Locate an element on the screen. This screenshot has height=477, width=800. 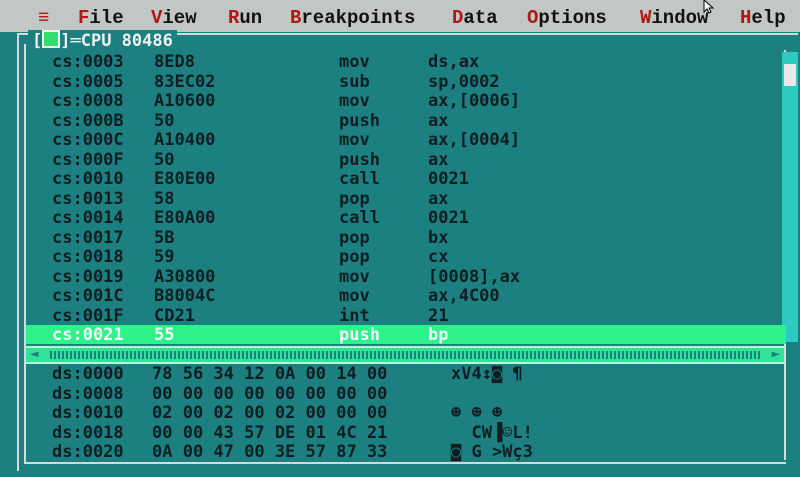
scroll-right-arrow-icon: ► is located at coordinates (776, 354).